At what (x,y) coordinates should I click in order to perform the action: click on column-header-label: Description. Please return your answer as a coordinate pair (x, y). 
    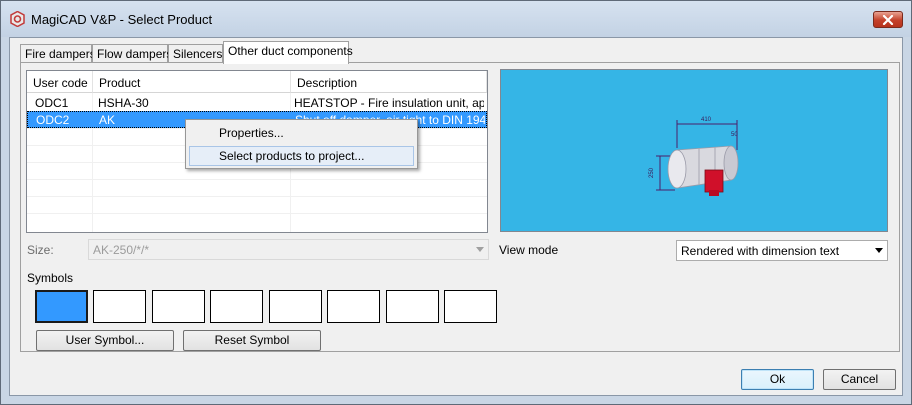
    Looking at the image, I should click on (327, 83).